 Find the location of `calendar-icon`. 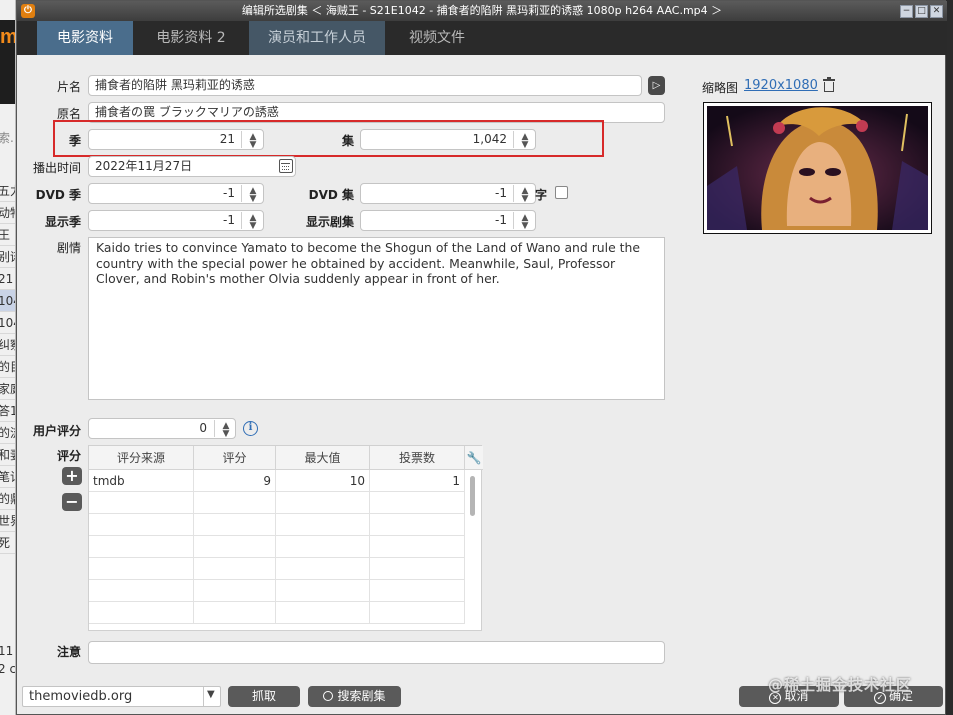

calendar-icon is located at coordinates (286, 166).